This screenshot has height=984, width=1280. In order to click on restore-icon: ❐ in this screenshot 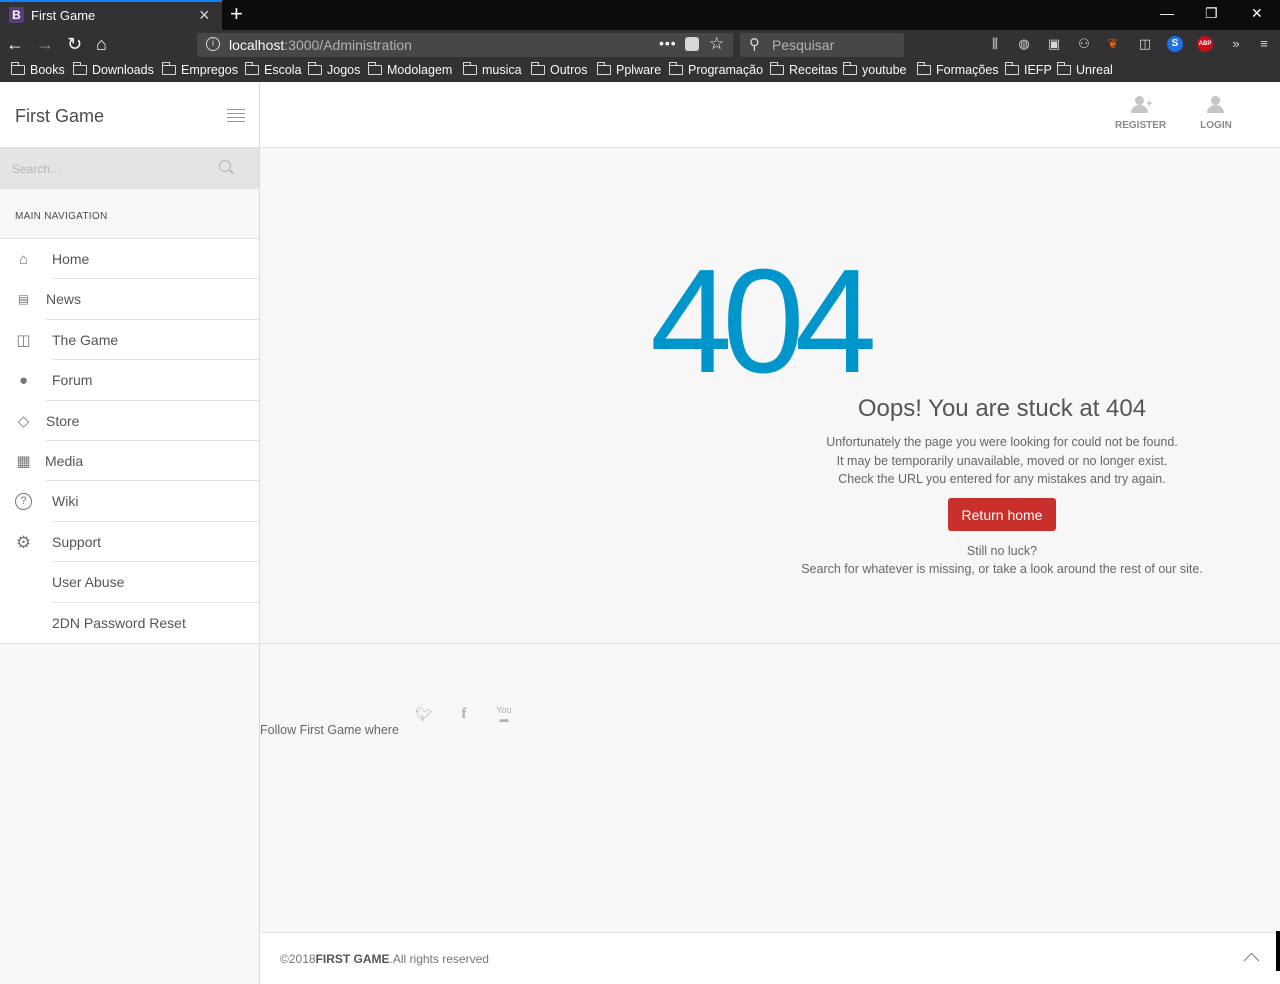, I will do `click(1211, 13)`.